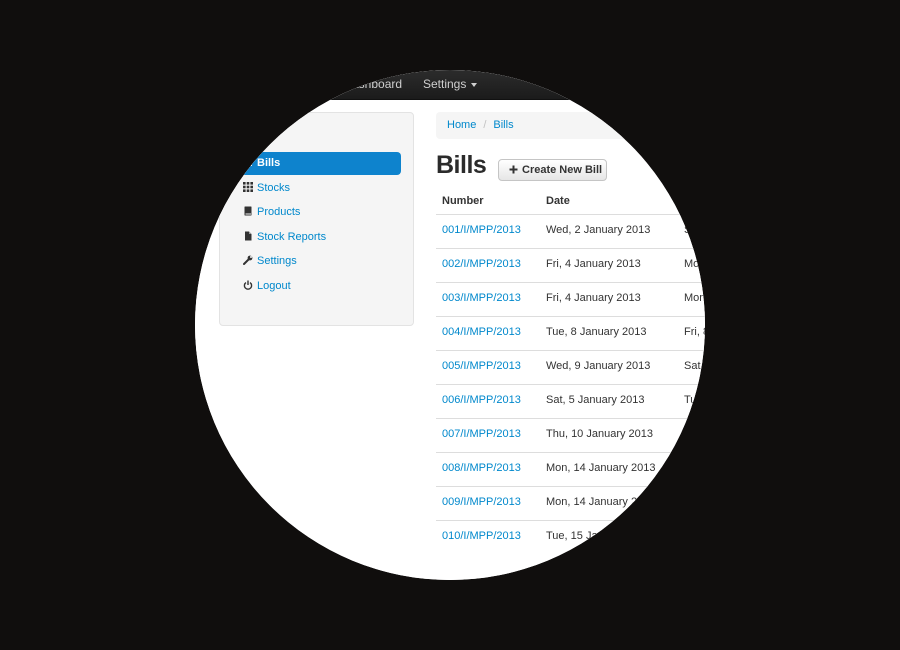 This screenshot has width=900, height=650. What do you see at coordinates (503, 125) in the screenshot?
I see `breadcrumb-bills-link: Bills` at bounding box center [503, 125].